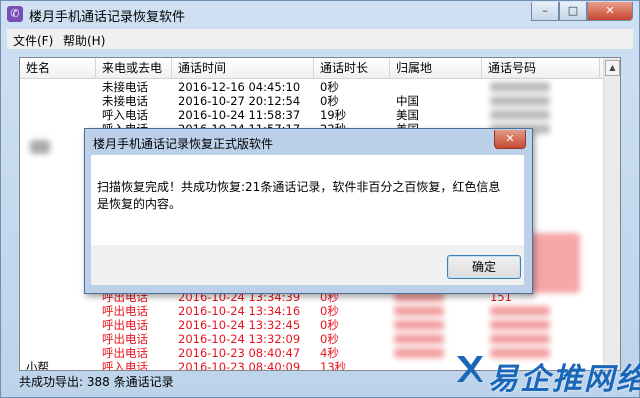  Describe the element at coordinates (84, 40) in the screenshot. I see `menu-help: 帮助(H)` at that location.